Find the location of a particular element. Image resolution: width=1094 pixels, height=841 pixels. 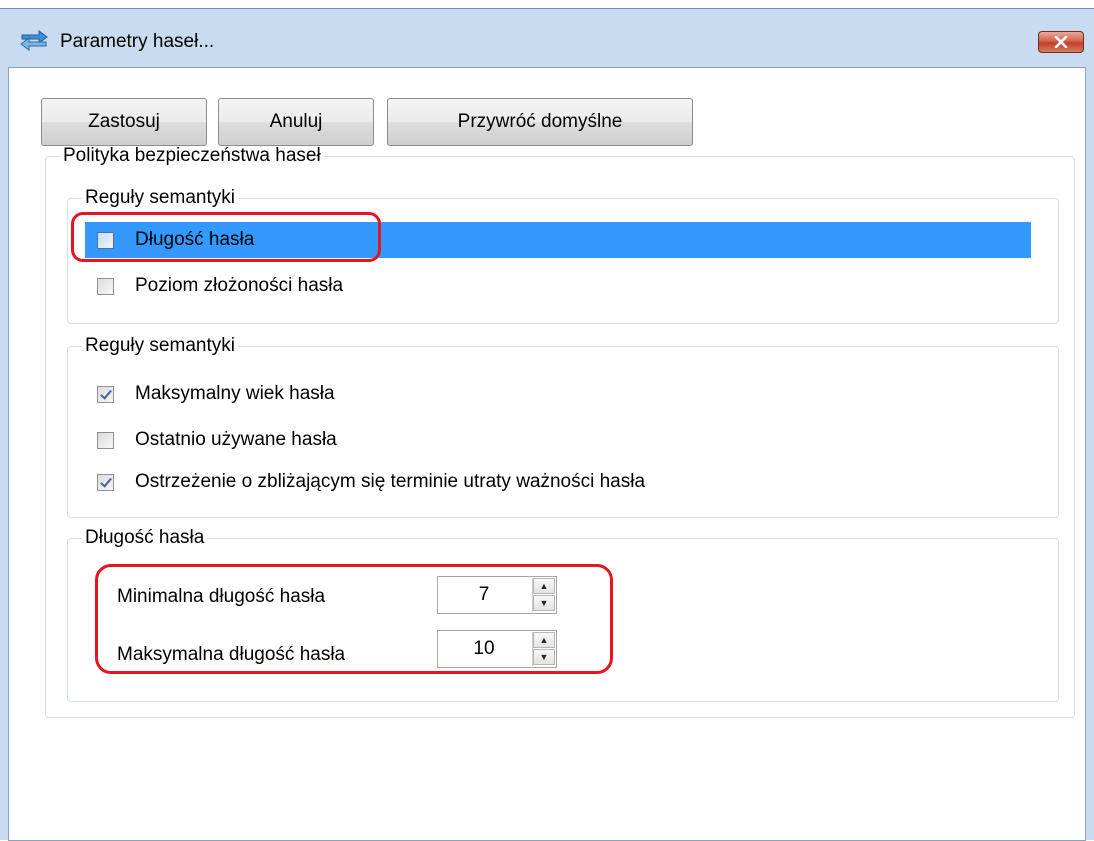

password-complexity-label: Poziom złożoności hasła is located at coordinates (239, 285).